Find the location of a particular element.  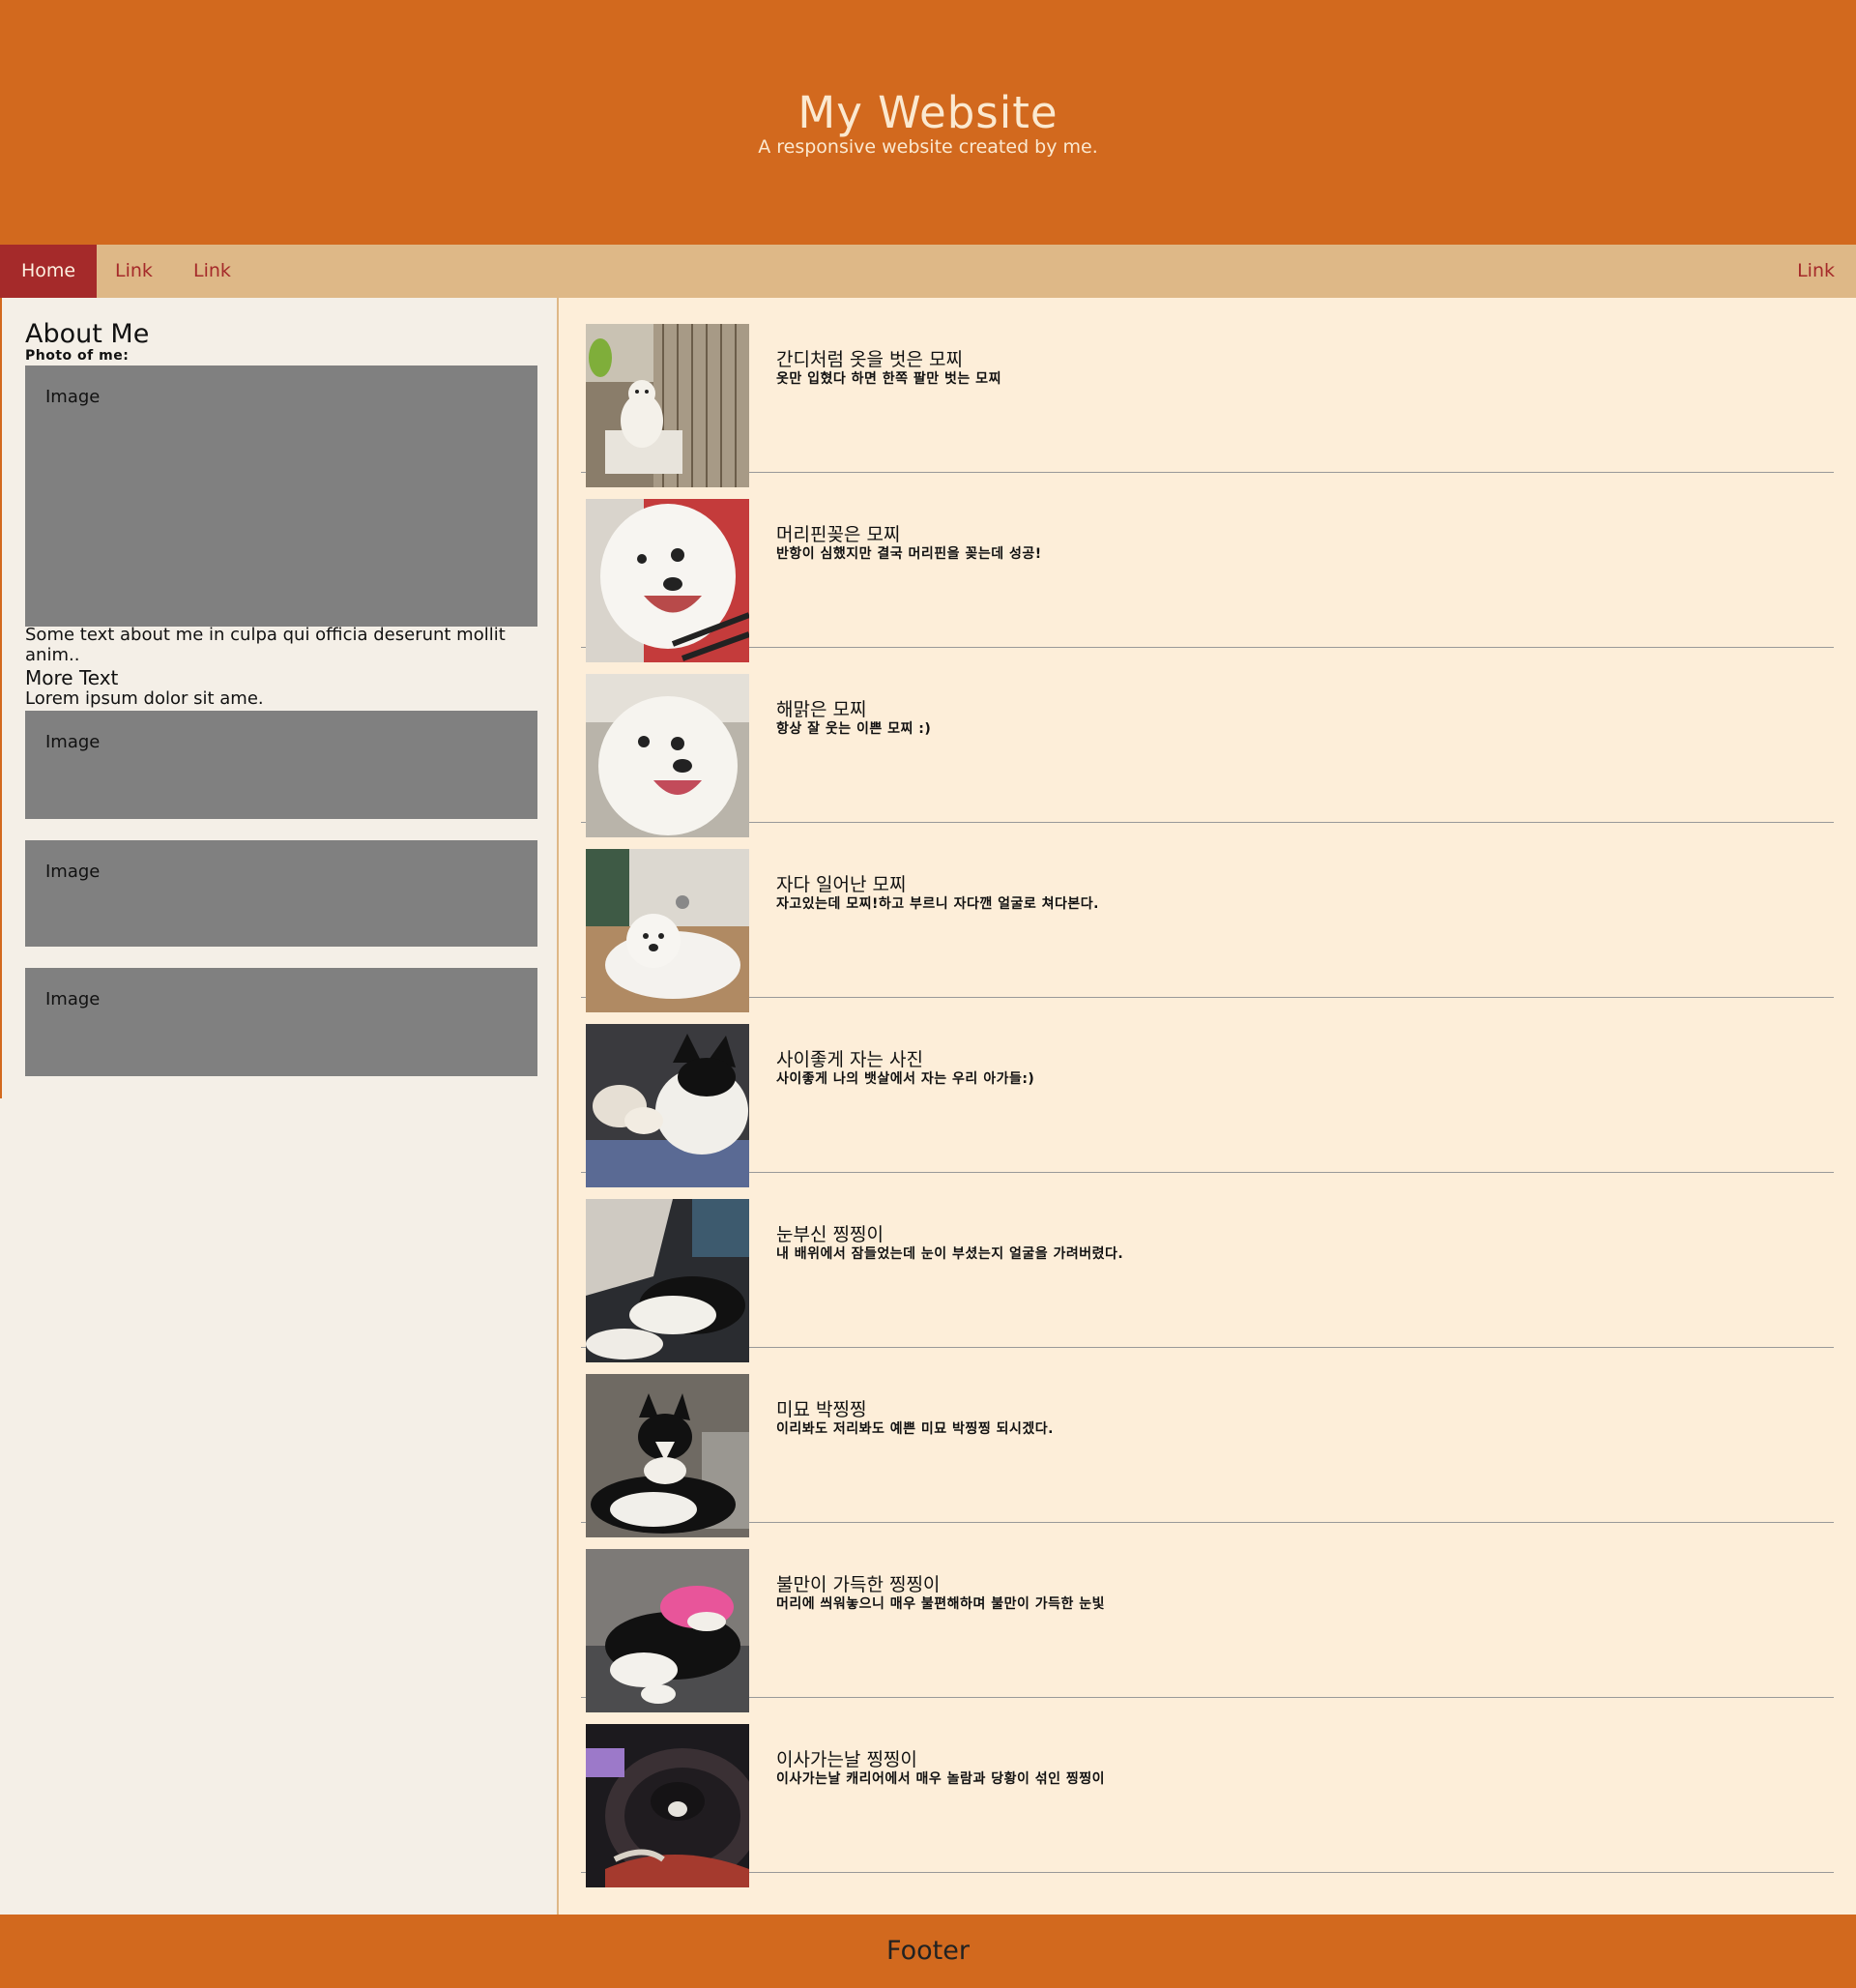

post-title: 눈부신 찡찡이 is located at coordinates (830, 1234).